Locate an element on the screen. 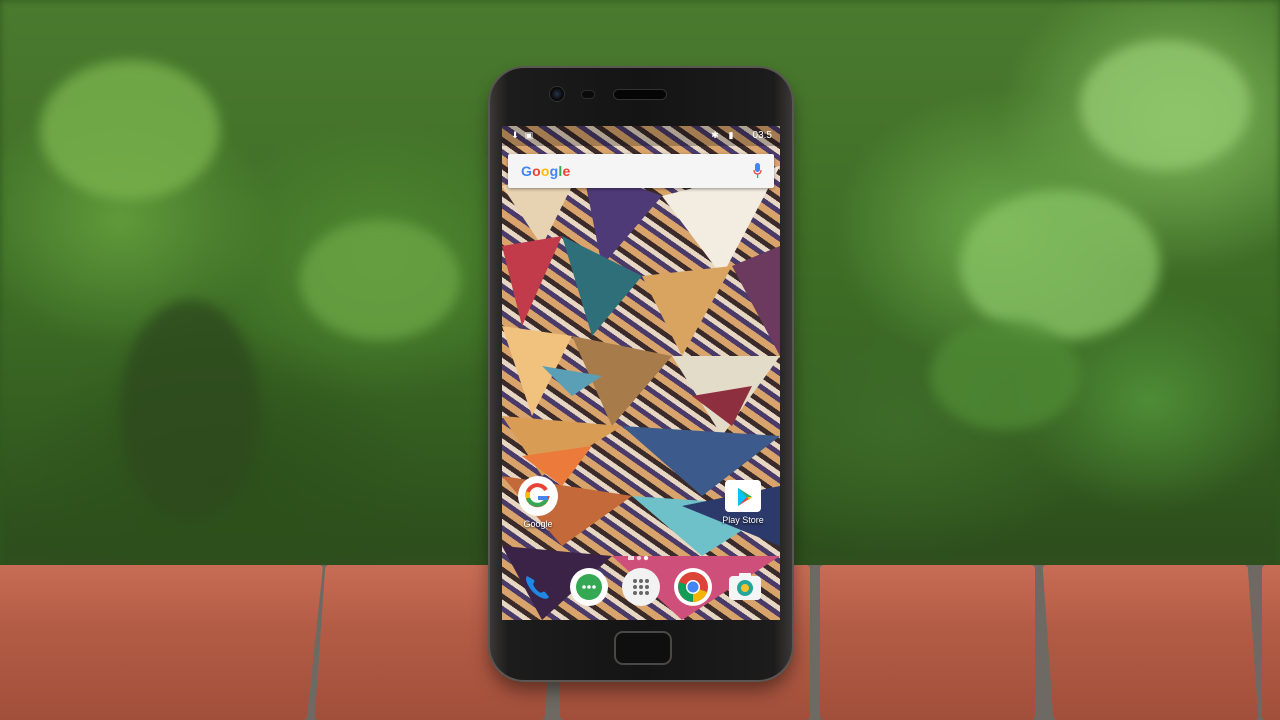 This screenshot has width=1280, height=720. phone-screen: ⬇ ▣ ✱ ▮ 03:5 Google Google Play Store is located at coordinates (641, 373).